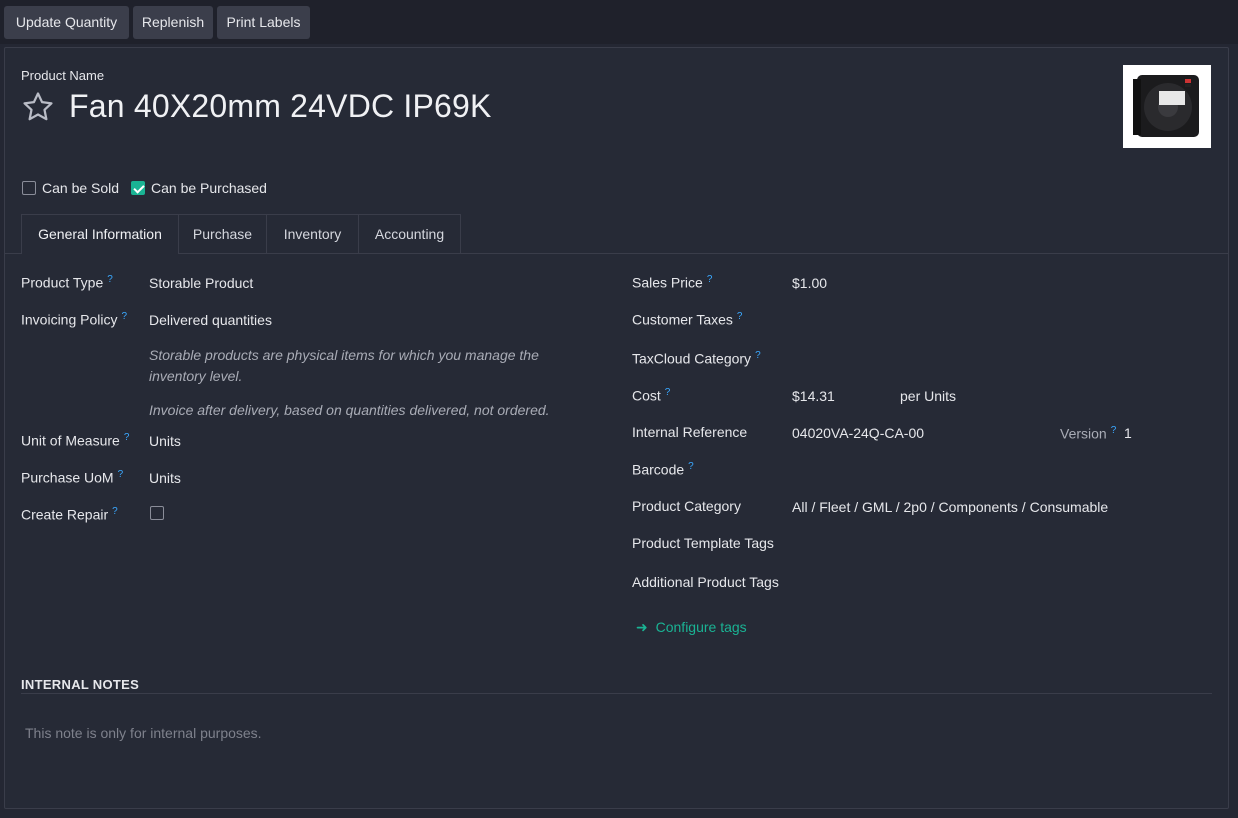 The height and width of the screenshot is (818, 1238). I want to click on product-name-label: Product Name, so click(63, 75).